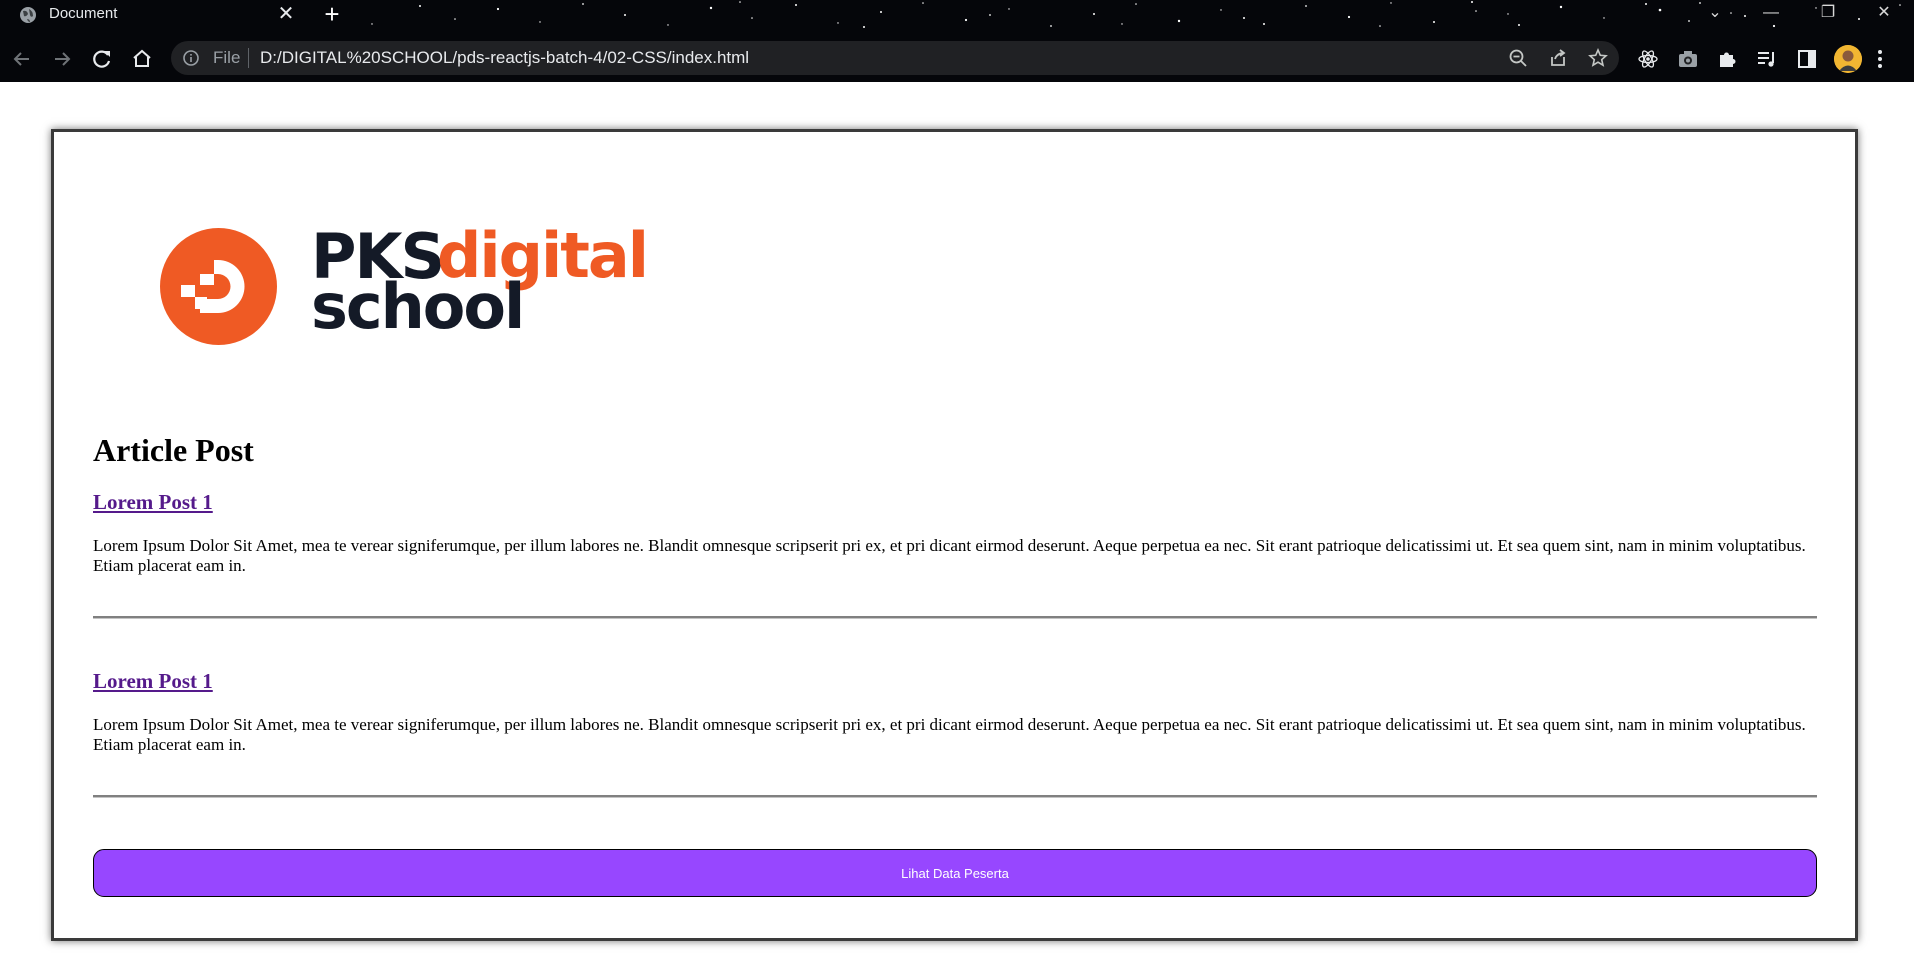 The image size is (1914, 970). What do you see at coordinates (1880, 59) in the screenshot?
I see `more-menu-icon` at bounding box center [1880, 59].